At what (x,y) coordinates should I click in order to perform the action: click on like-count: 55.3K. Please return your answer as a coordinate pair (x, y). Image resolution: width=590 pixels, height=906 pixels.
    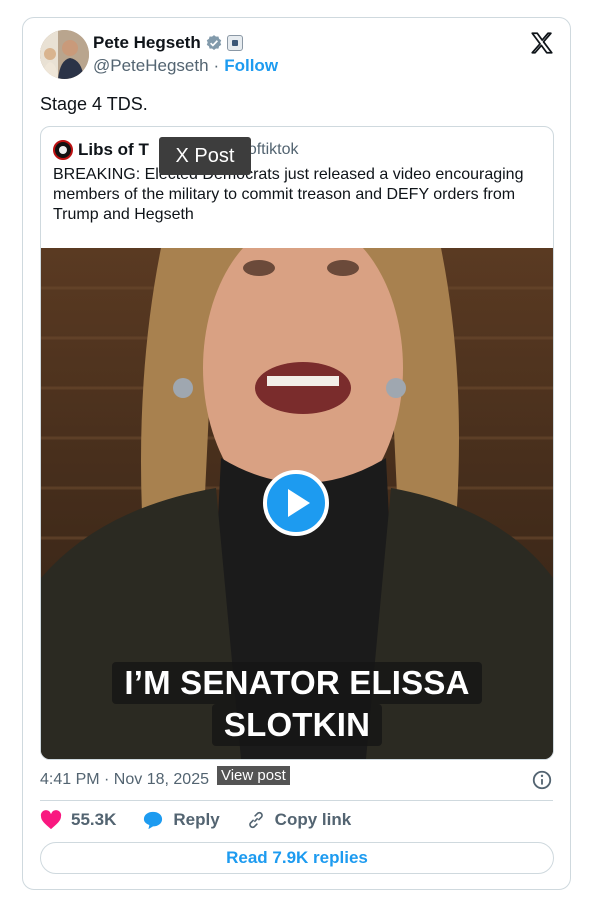
    Looking at the image, I should click on (94, 819).